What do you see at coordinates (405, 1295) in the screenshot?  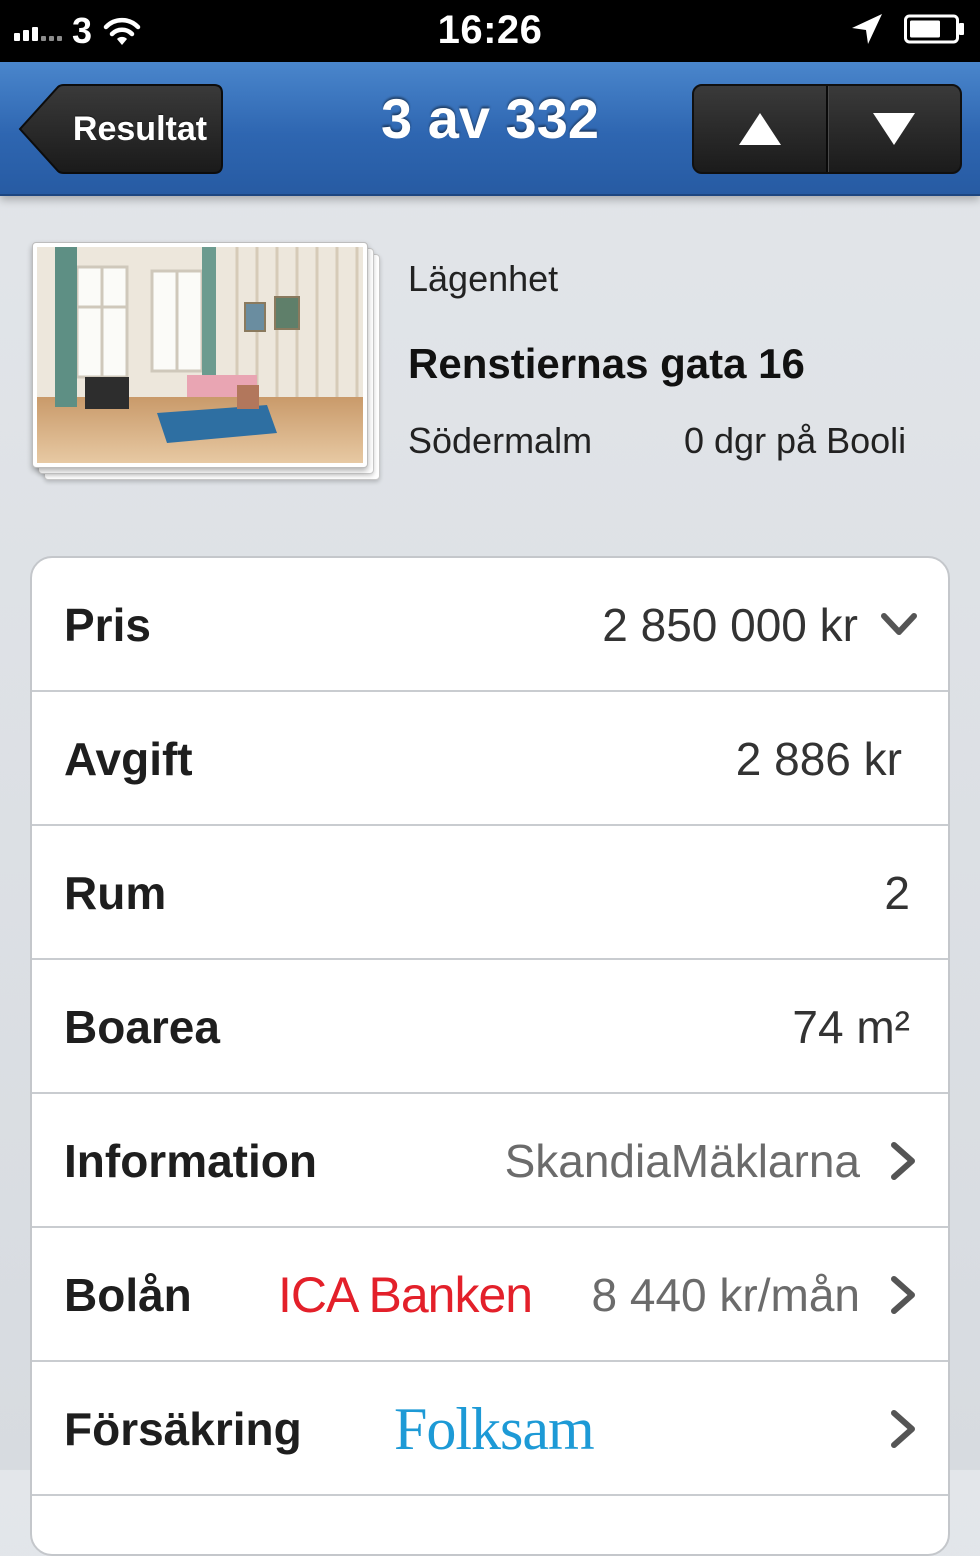 I see `ica-banken-logo: ICA Banken` at bounding box center [405, 1295].